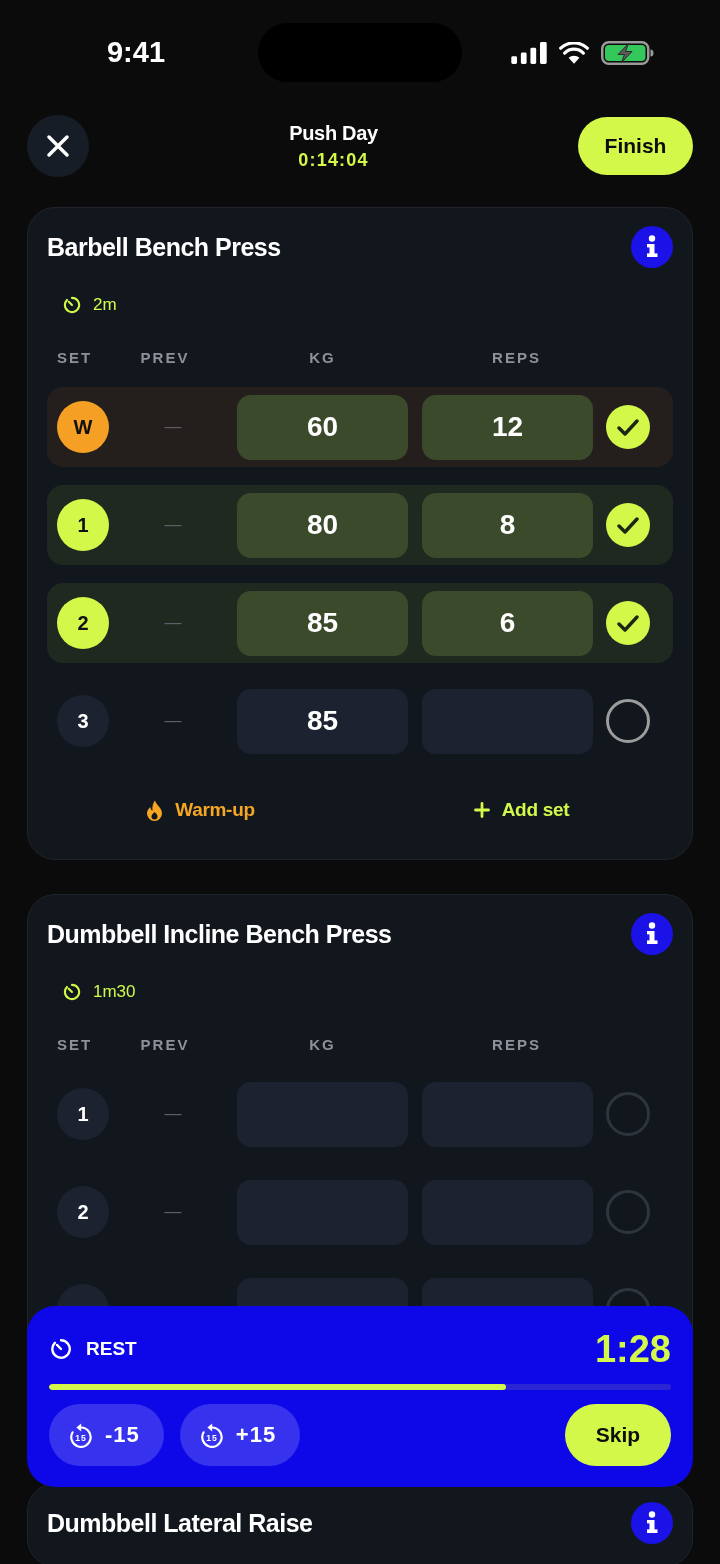  I want to click on rest-label: REST, so click(111, 1349).